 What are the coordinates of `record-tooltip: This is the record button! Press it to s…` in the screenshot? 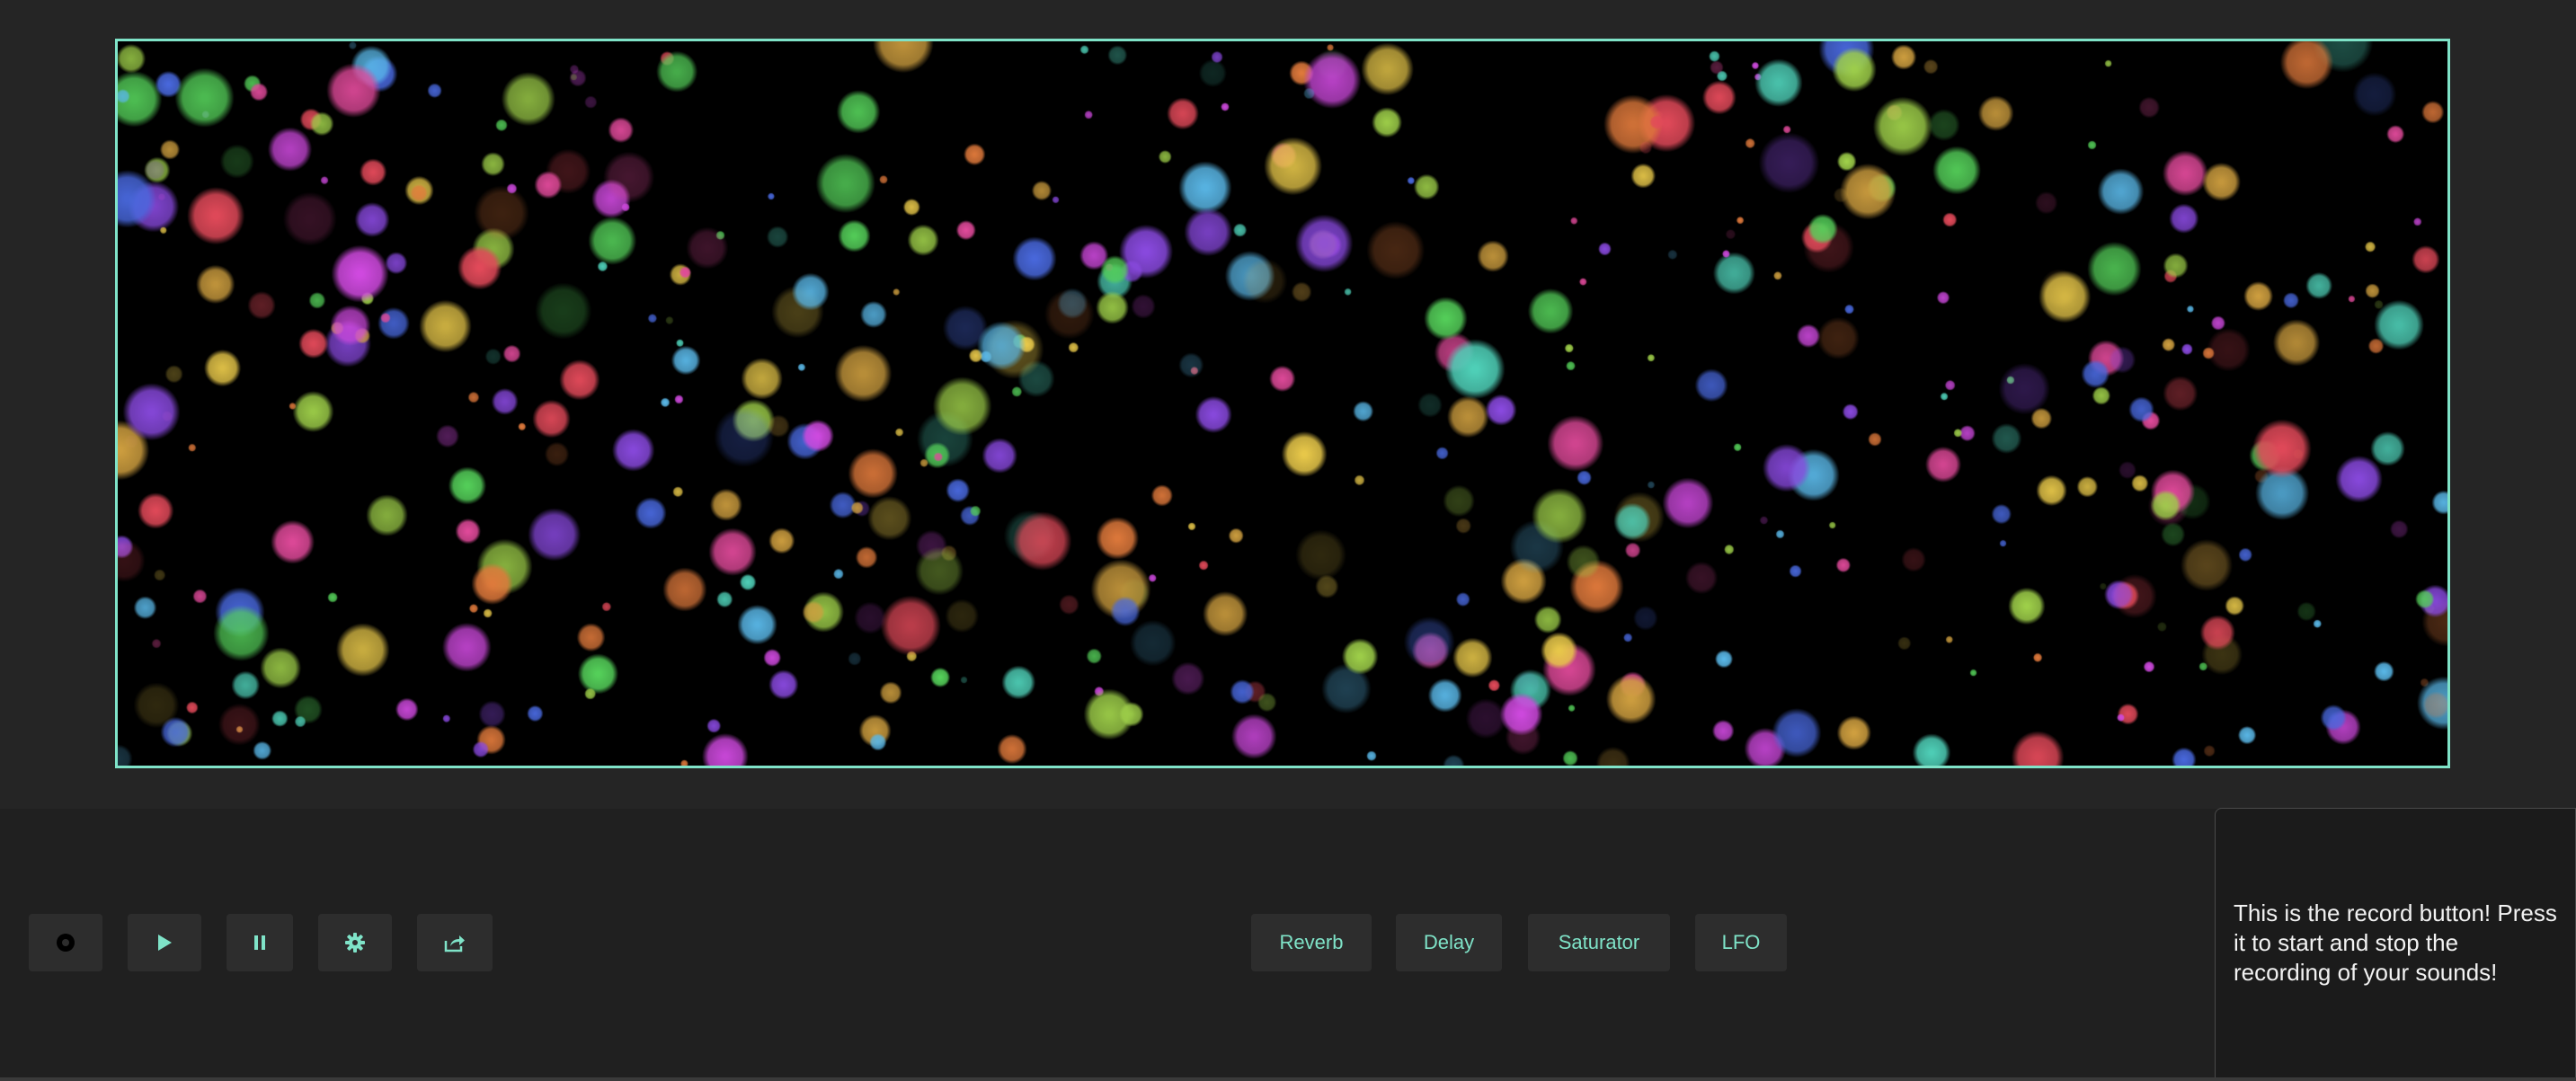 It's located at (2395, 943).